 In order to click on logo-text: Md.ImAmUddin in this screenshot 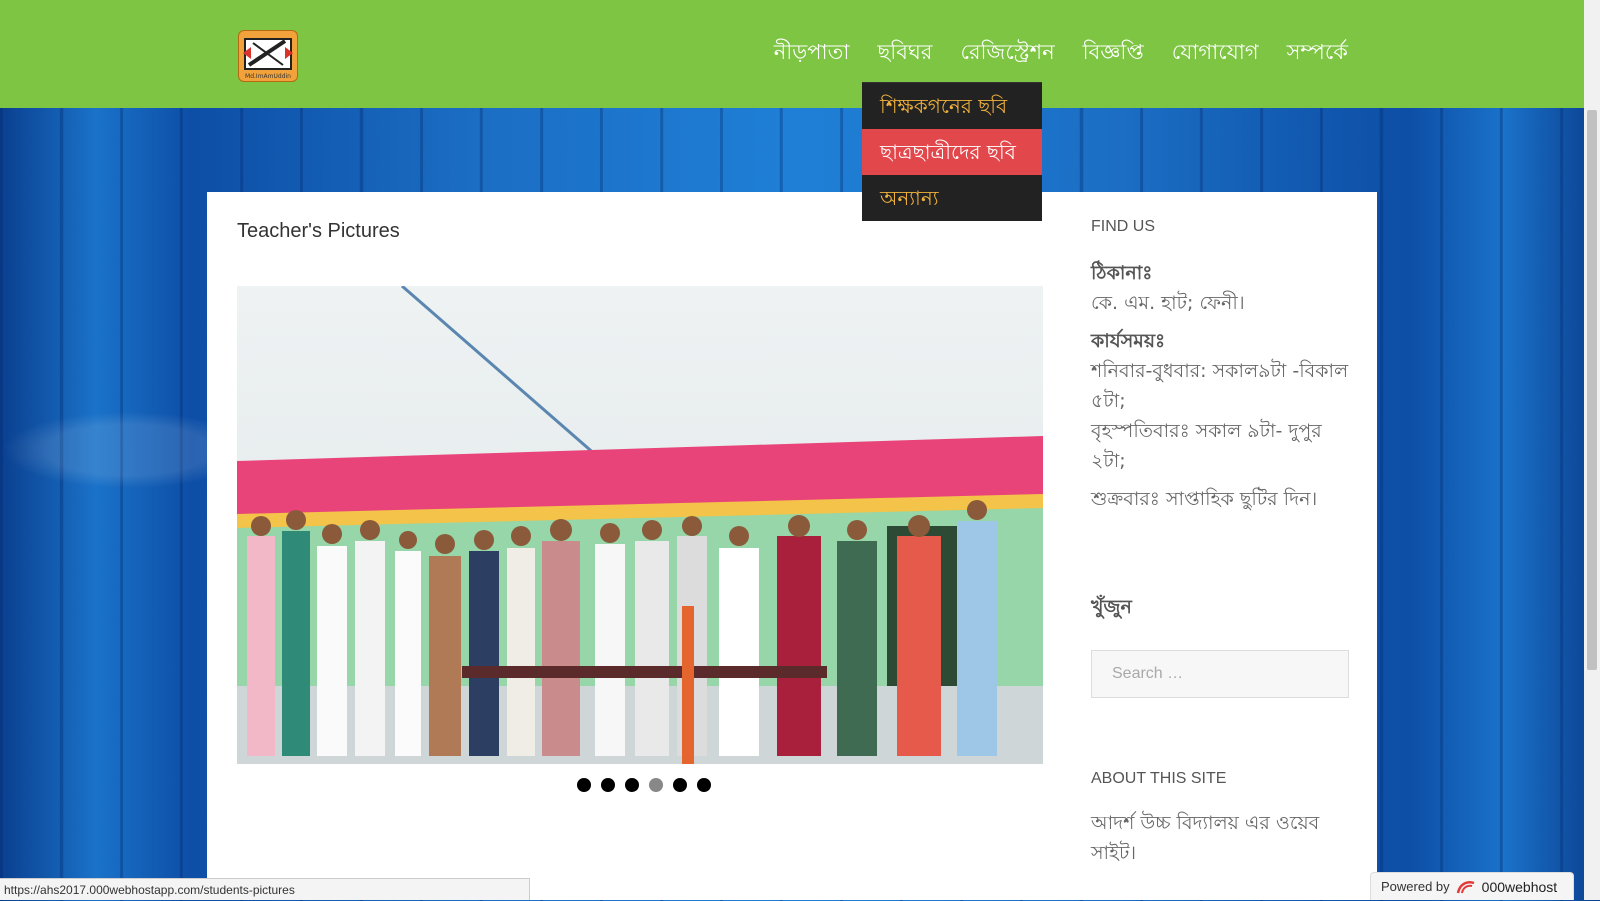, I will do `click(268, 76)`.